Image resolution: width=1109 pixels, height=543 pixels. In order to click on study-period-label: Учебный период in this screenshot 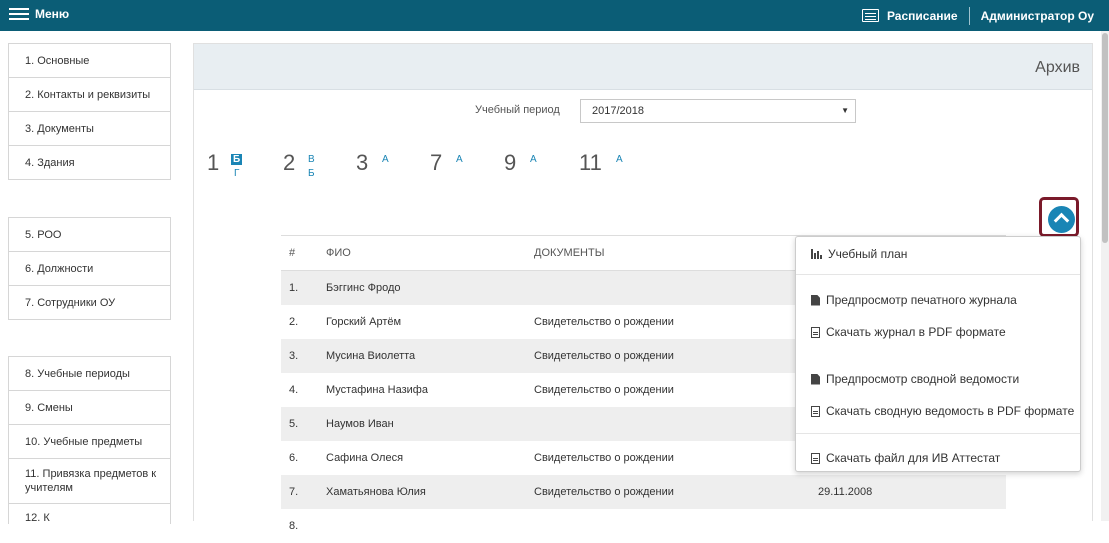, I will do `click(517, 110)`.